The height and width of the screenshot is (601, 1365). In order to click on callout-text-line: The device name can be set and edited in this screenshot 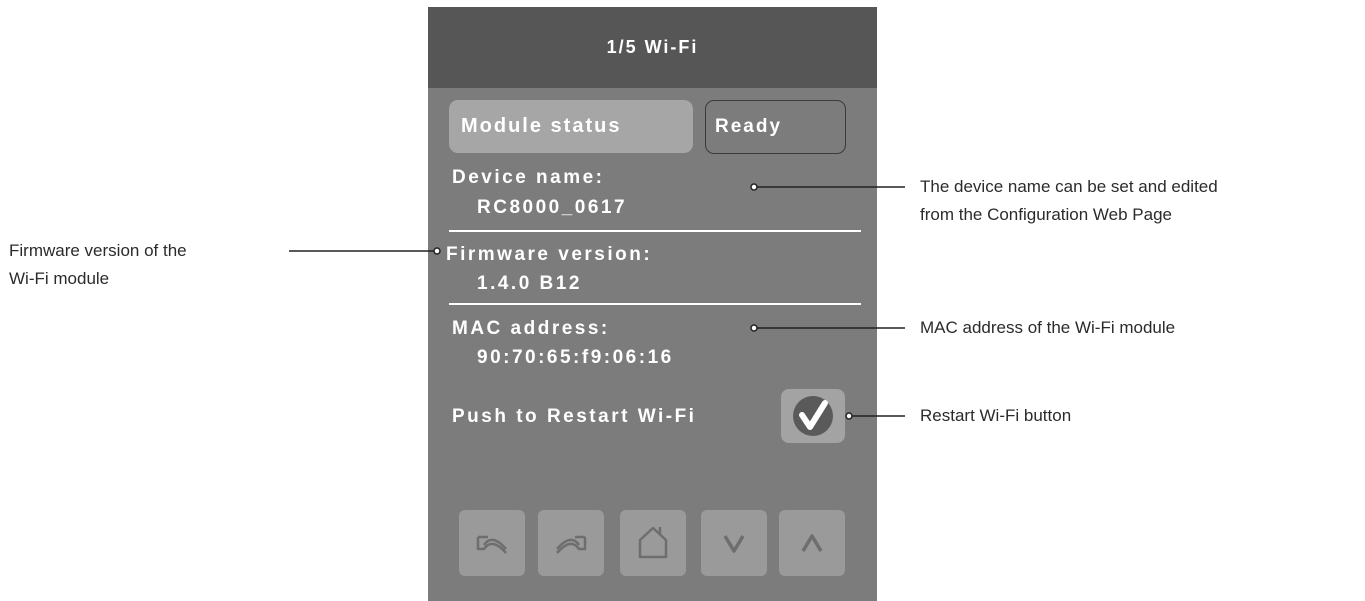, I will do `click(1069, 186)`.